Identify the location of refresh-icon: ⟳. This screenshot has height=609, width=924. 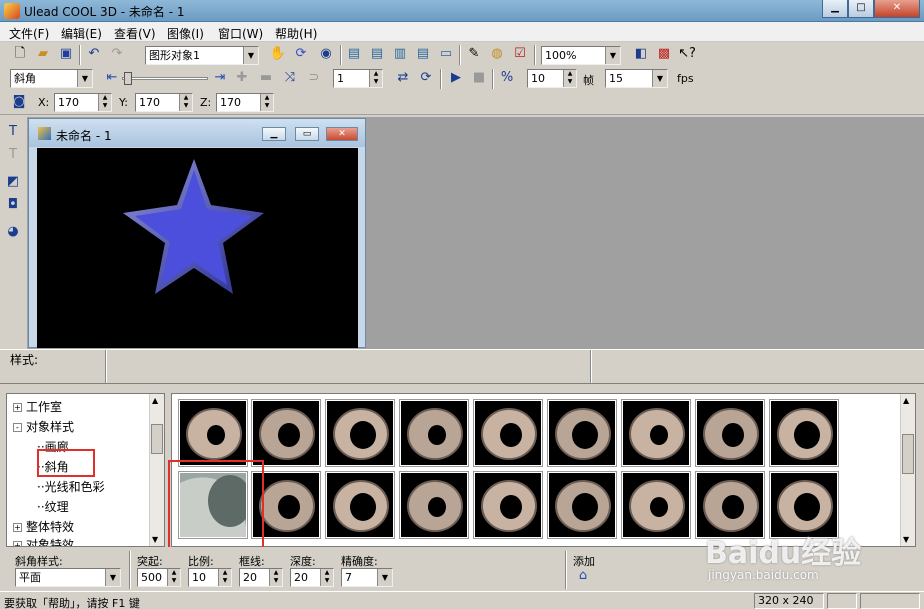
(426, 78).